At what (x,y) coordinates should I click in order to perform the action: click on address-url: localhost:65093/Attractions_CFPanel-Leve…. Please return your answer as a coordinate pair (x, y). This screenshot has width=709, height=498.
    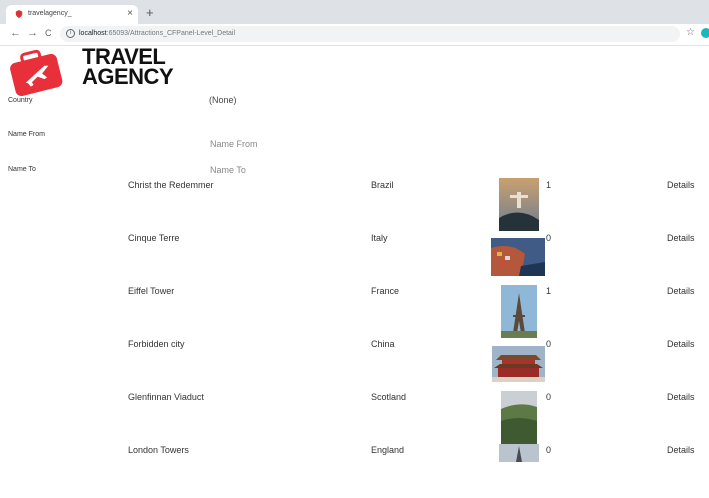
    Looking at the image, I should click on (157, 33).